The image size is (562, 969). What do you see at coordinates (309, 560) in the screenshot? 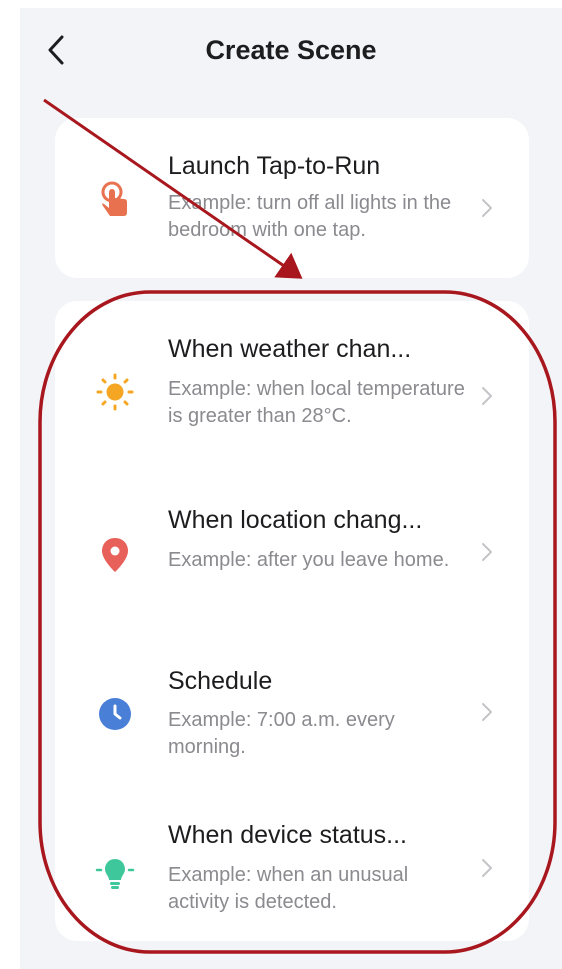
I see `item-description: Example: after you leave home.` at bounding box center [309, 560].